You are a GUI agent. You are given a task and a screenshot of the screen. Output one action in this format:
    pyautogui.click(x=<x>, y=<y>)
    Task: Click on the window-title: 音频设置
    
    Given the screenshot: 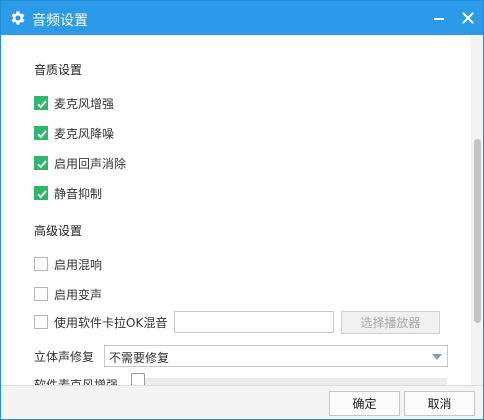 What is the action you would take?
    pyautogui.click(x=60, y=21)
    